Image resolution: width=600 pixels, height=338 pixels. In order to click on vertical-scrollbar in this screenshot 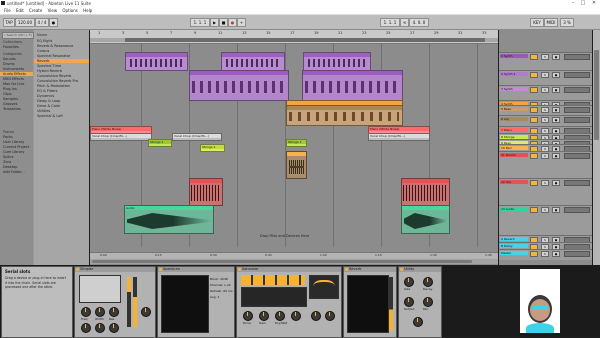, I will do `click(596, 147)`.